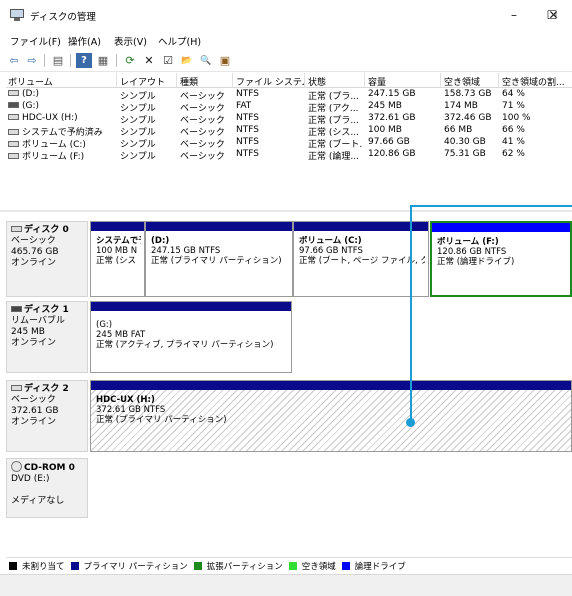 This screenshot has height=596, width=572. Describe the element at coordinates (286, 211) in the screenshot. I see `pane-splitter` at that location.